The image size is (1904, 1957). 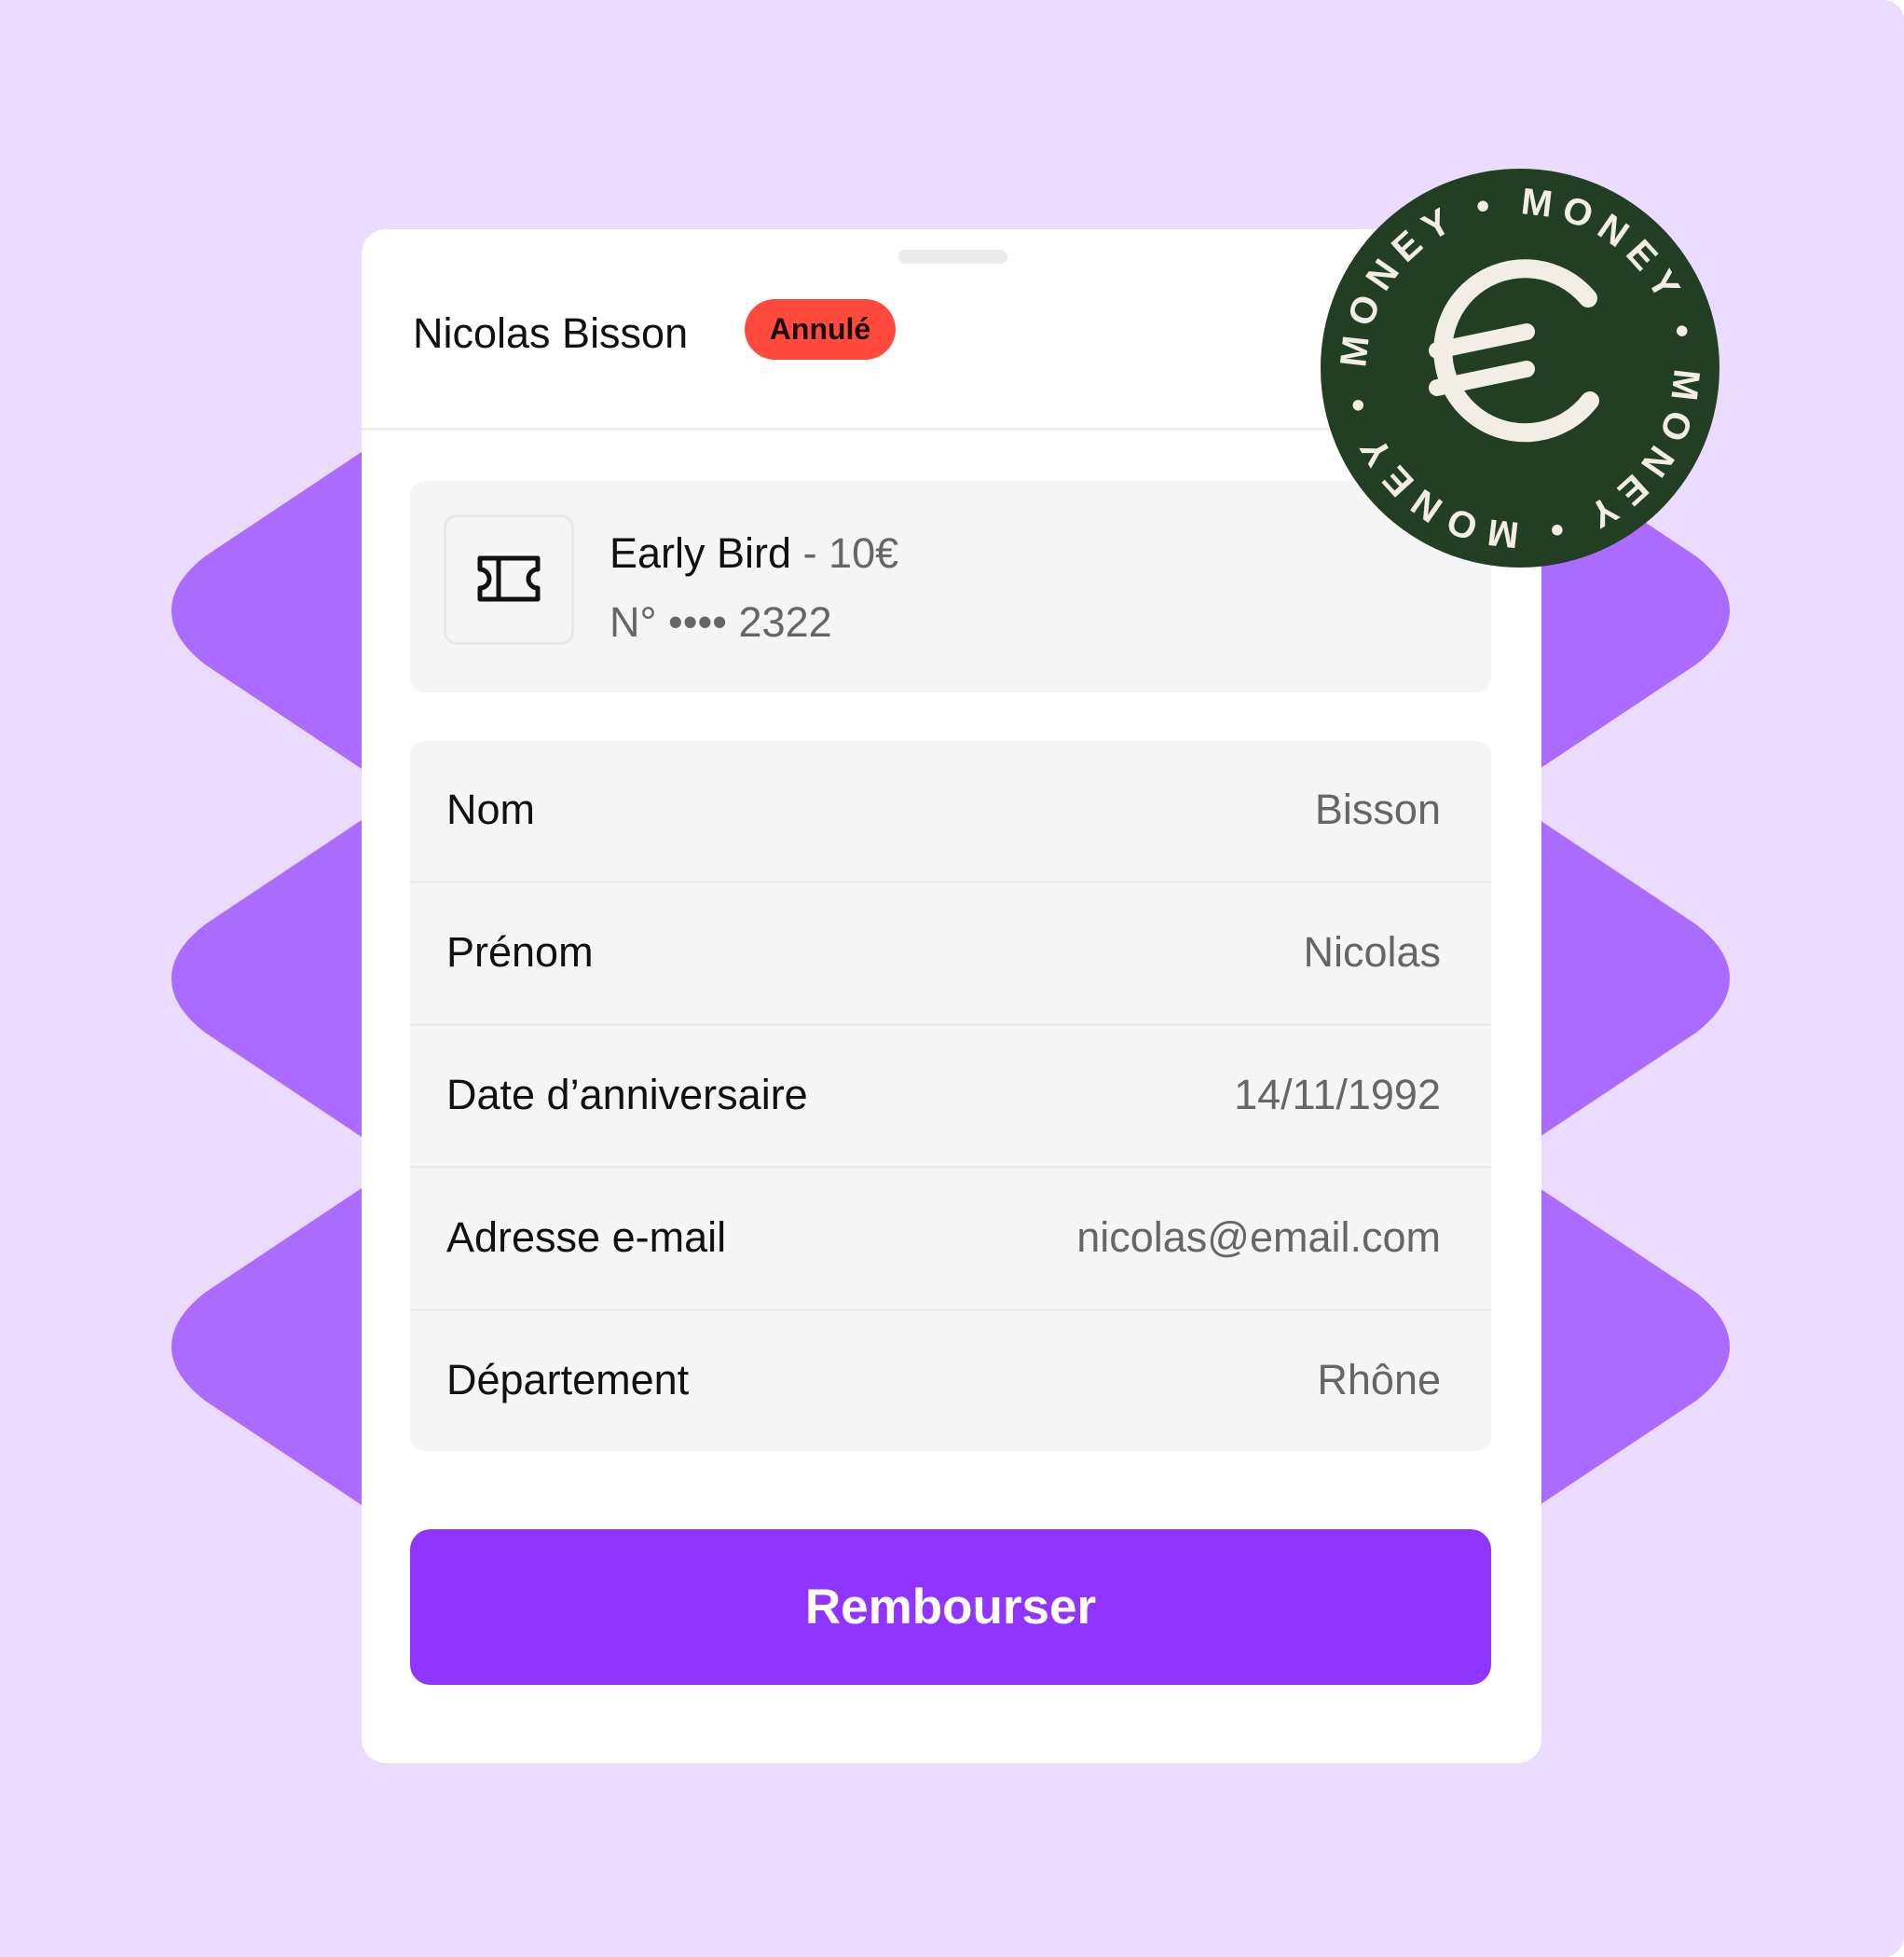 What do you see at coordinates (1337, 1094) in the screenshot?
I see `detail-value: 14/11/1992` at bounding box center [1337, 1094].